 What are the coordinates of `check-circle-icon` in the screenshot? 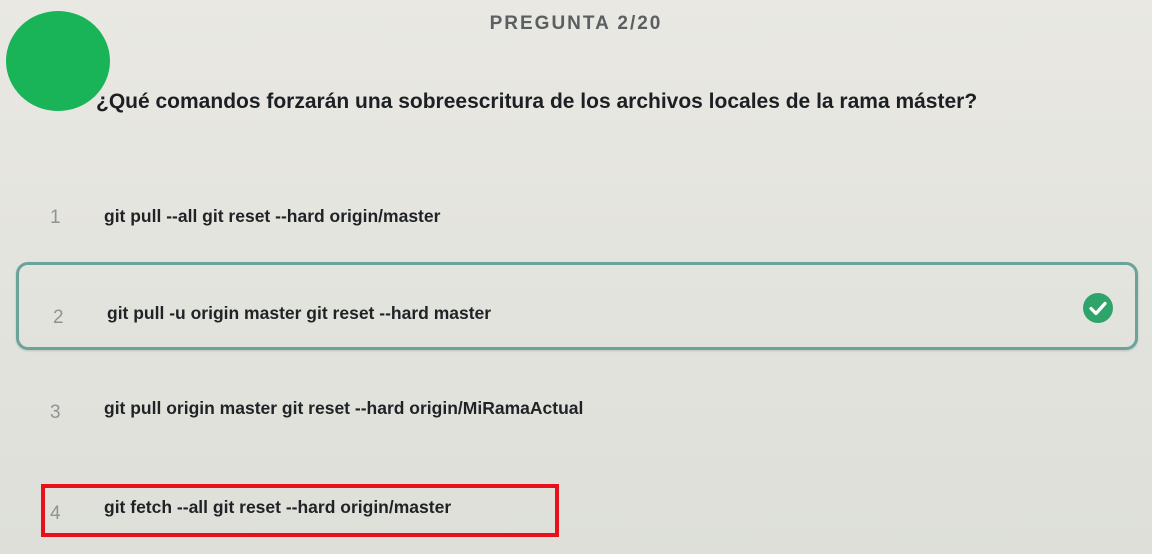 It's located at (1098, 308).